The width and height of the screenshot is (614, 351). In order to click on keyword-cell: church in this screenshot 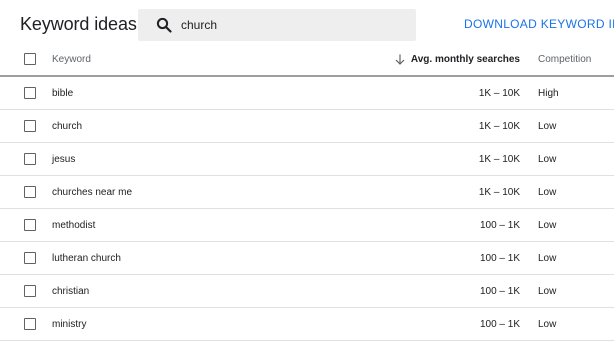, I will do `click(67, 126)`.